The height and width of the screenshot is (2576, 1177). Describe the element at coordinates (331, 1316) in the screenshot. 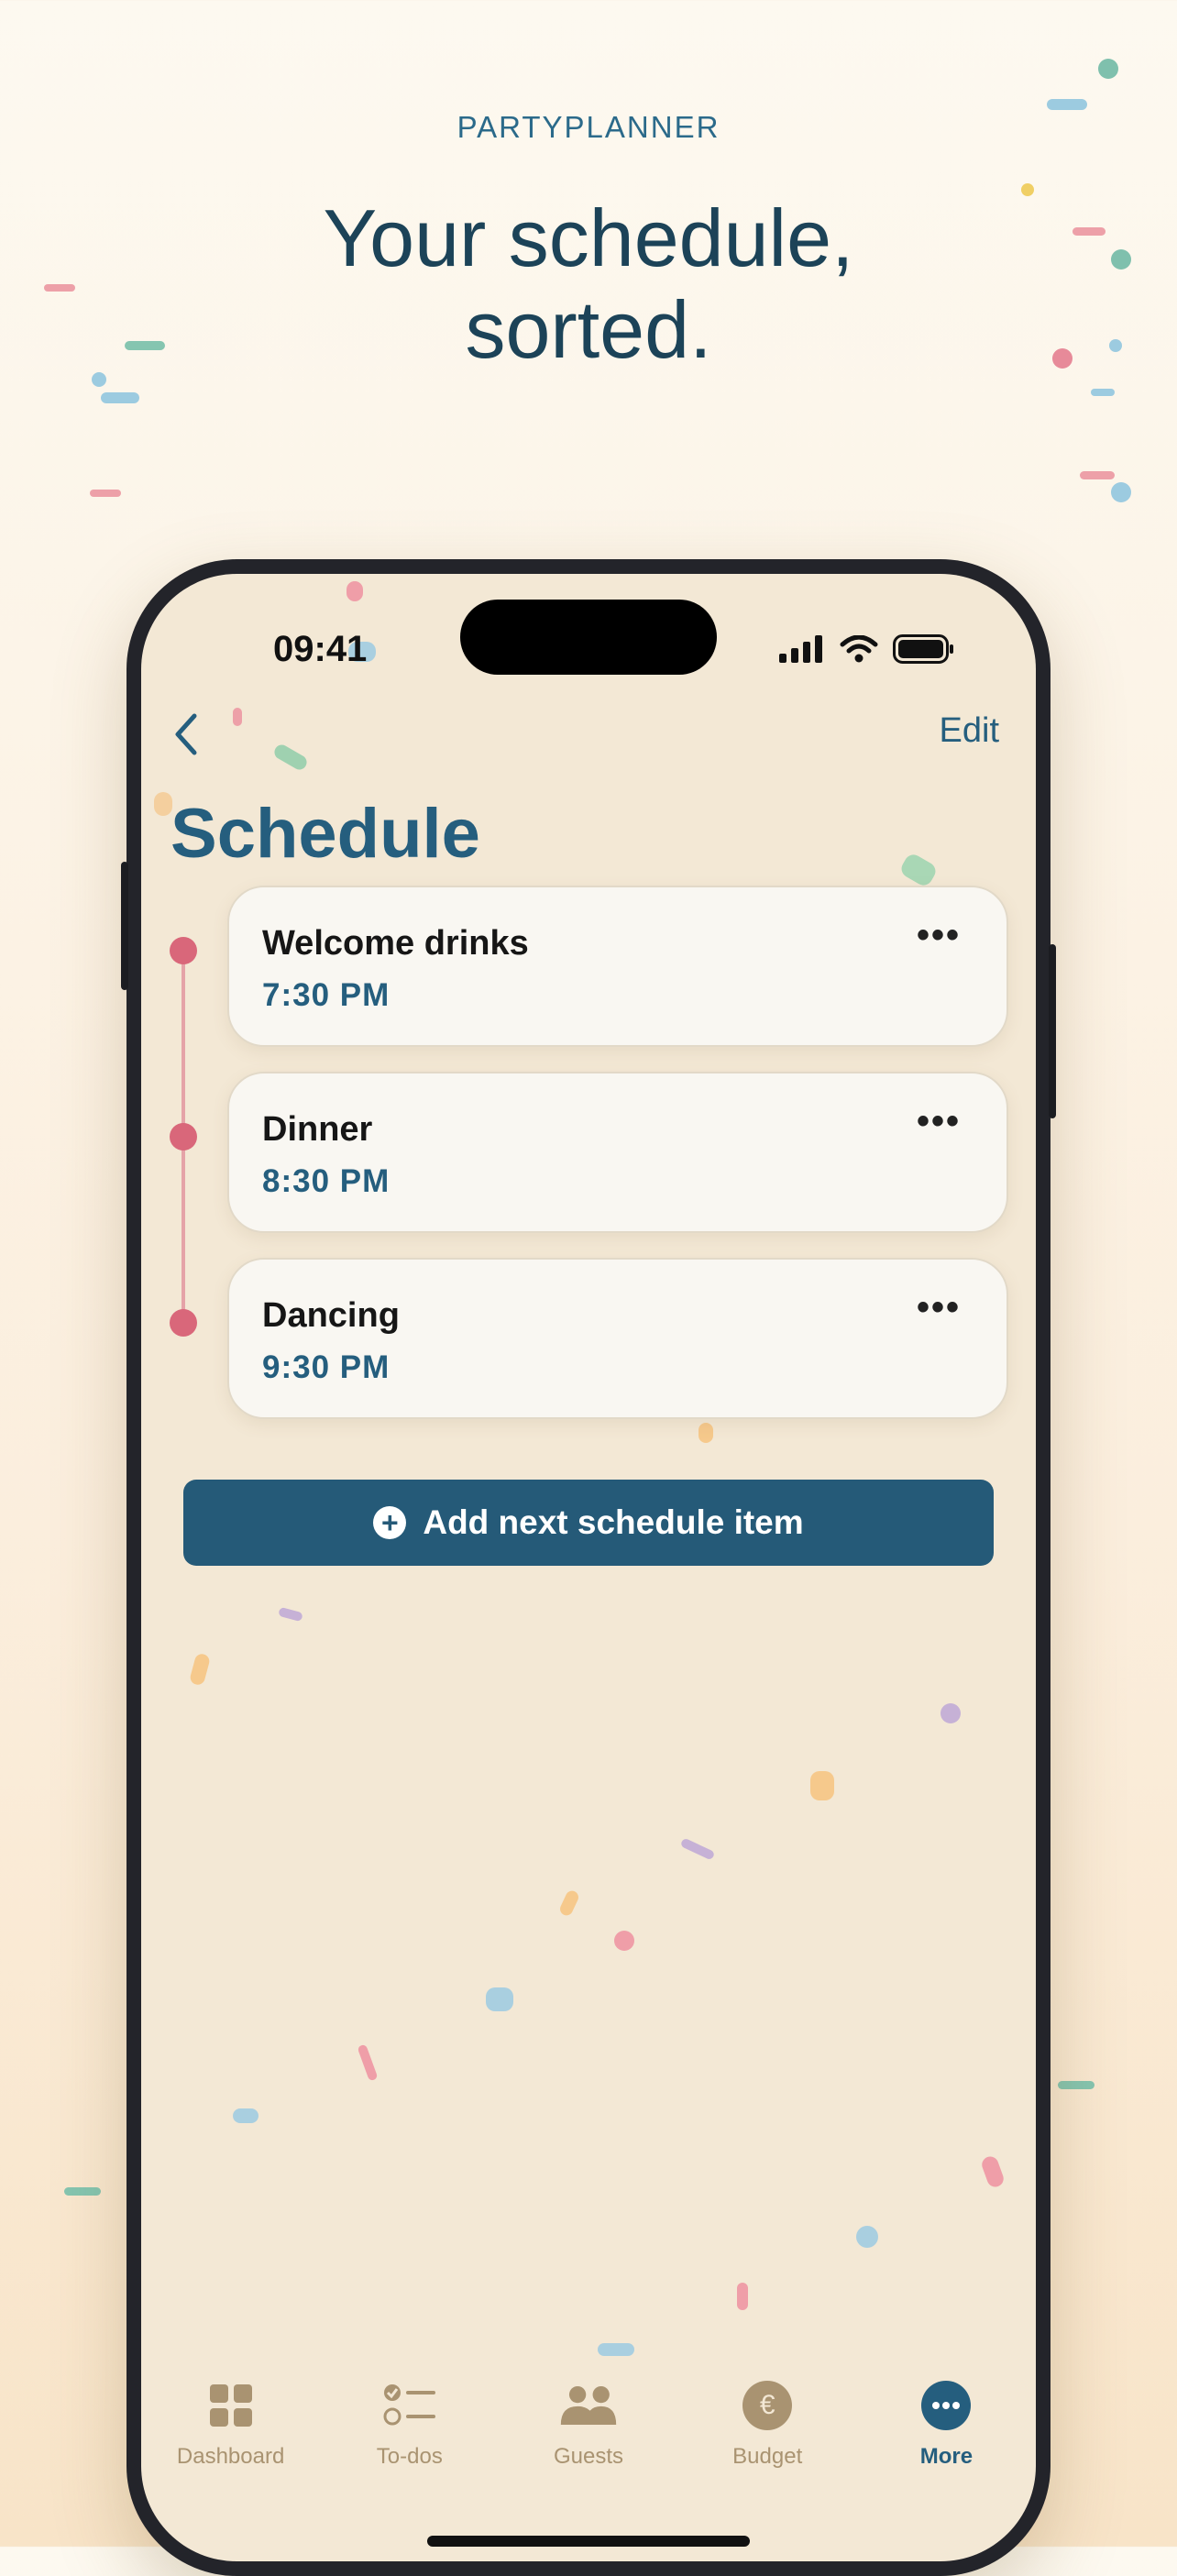

I see `schedule-item-name: Dancing` at that location.